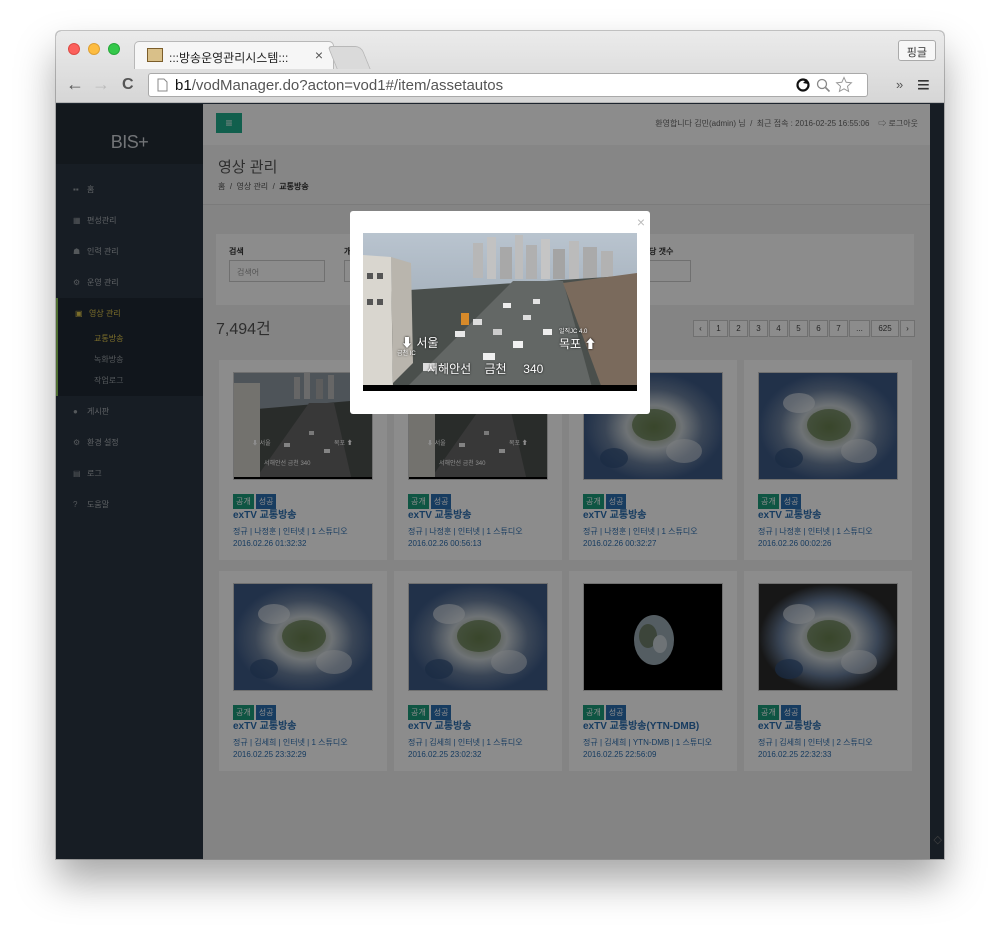  What do you see at coordinates (485, 369) in the screenshot?
I see `overlay-bottom: 서해안선 금천 340` at bounding box center [485, 369].